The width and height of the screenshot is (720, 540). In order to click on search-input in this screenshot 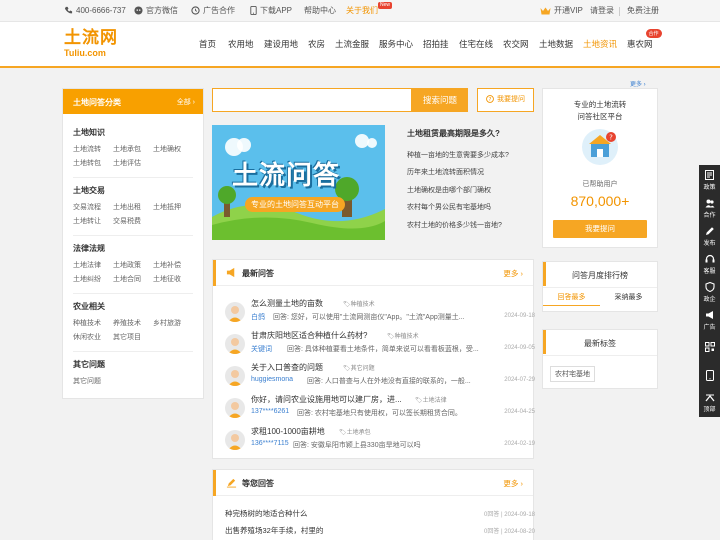, I will do `click(312, 100)`.